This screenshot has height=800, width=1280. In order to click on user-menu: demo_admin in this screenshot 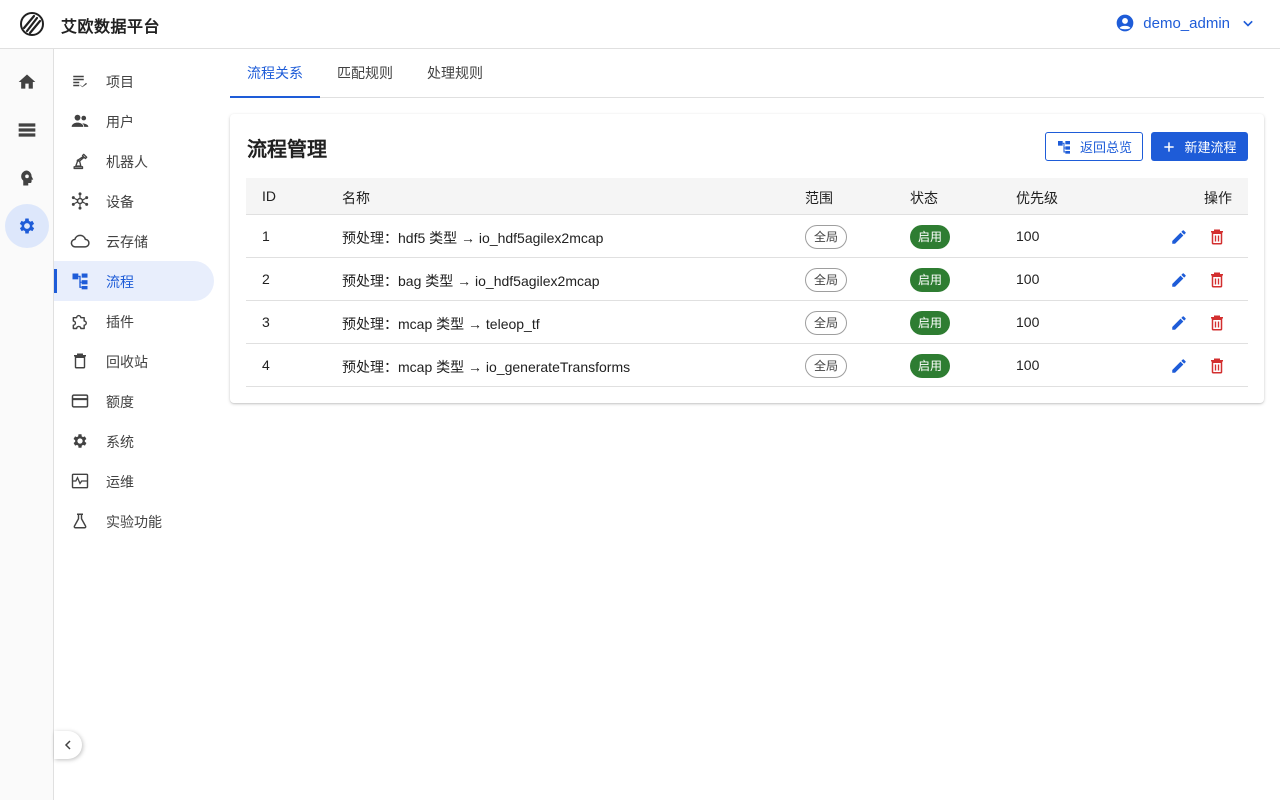, I will do `click(1186, 23)`.